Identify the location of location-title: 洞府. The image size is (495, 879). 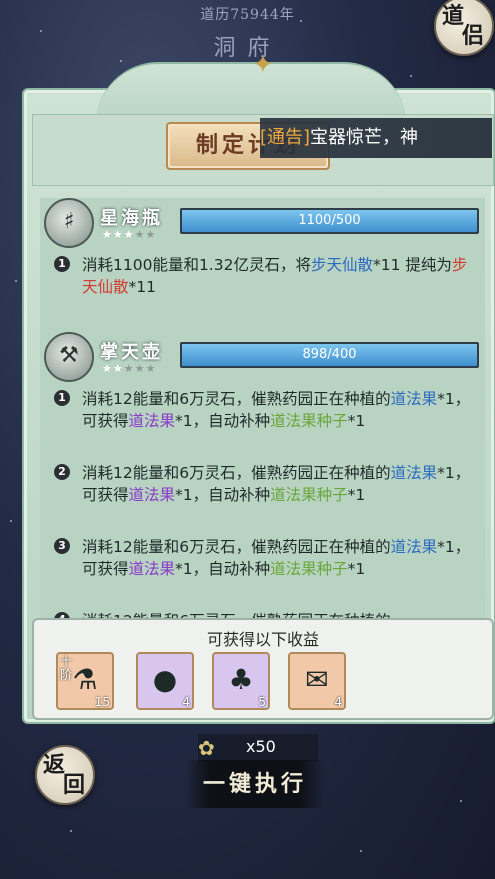
(247, 48).